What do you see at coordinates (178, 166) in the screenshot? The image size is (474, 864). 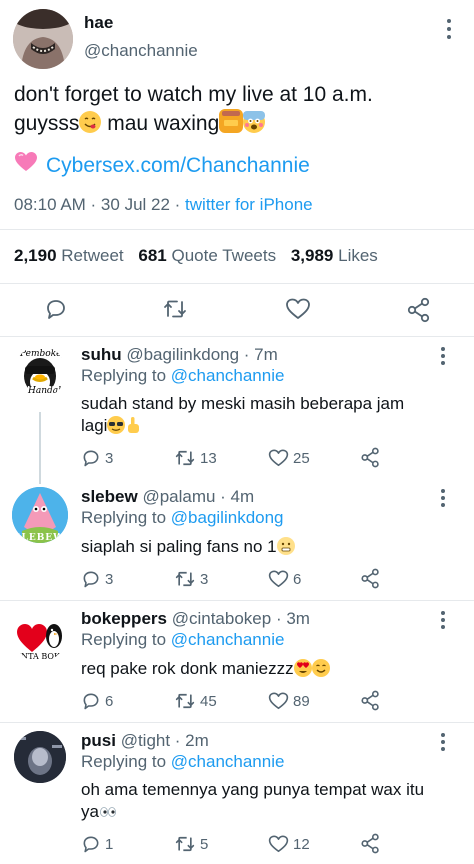 I see `tweet-link: Cybersex.com/Chanchannie` at bounding box center [178, 166].